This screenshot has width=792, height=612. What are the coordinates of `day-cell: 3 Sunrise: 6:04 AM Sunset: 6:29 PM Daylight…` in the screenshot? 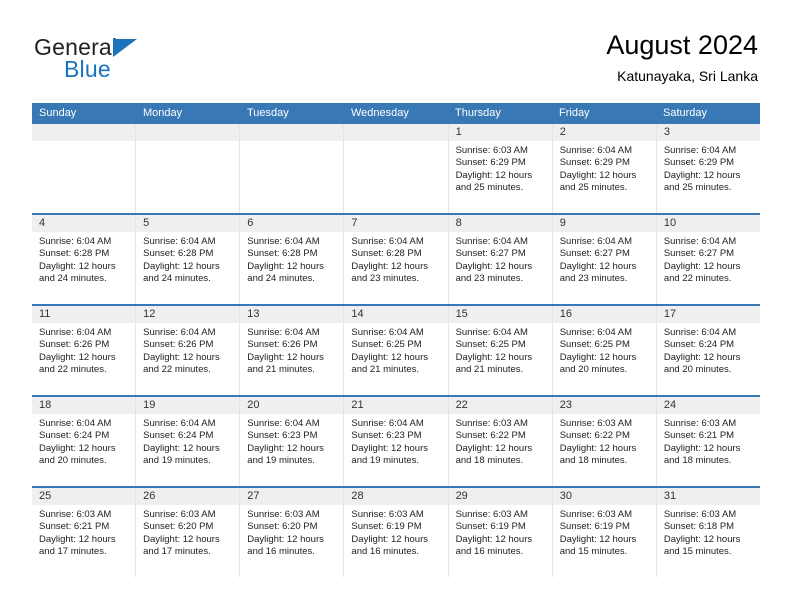 It's located at (708, 168).